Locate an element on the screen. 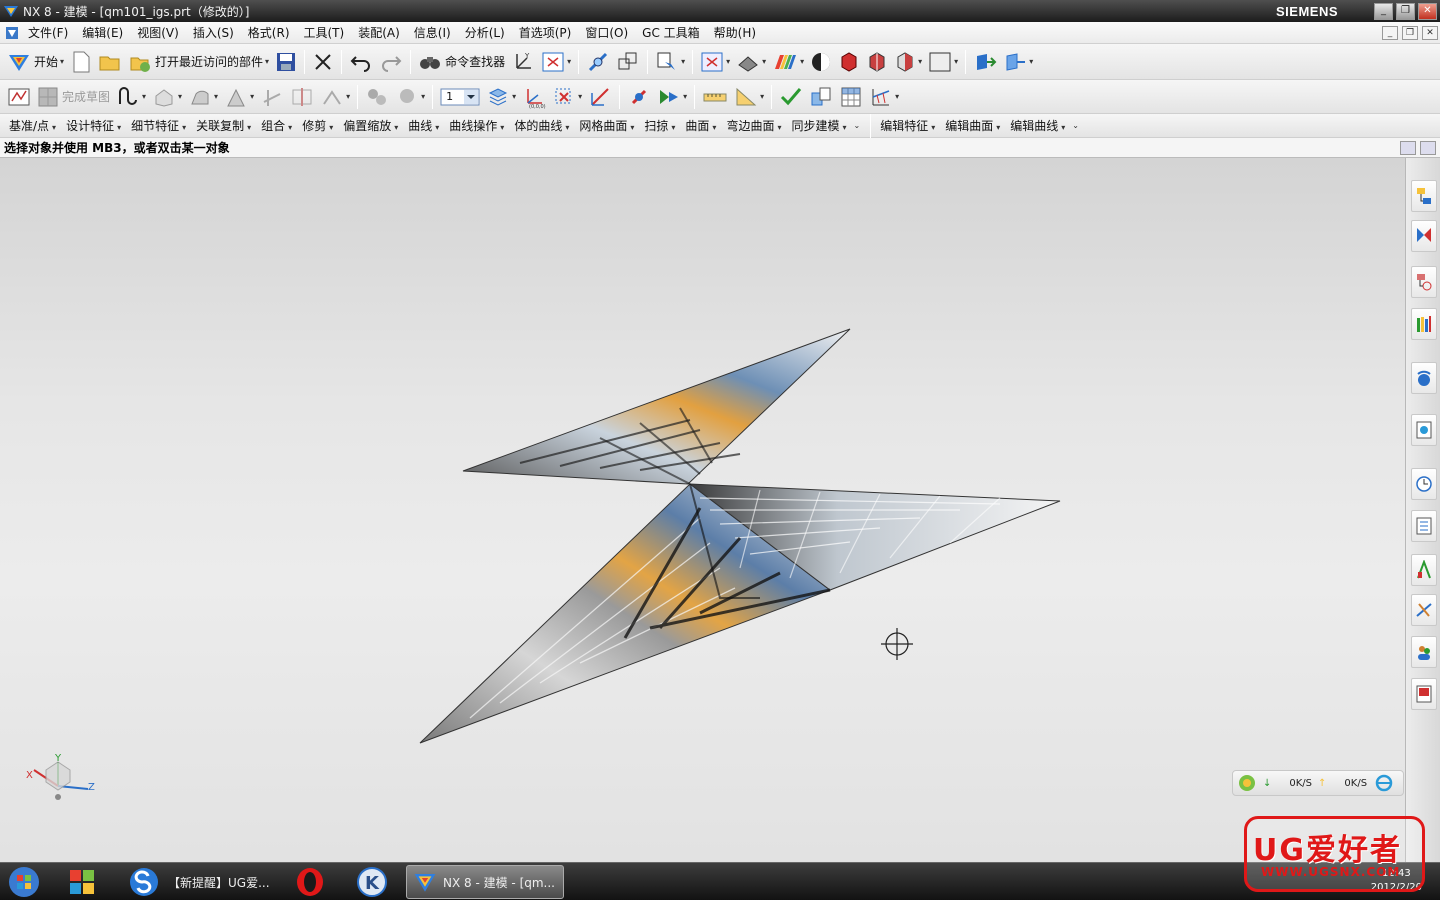 This screenshot has width=1440, height=900. menu-information: 信息(I) is located at coordinates (432, 32).